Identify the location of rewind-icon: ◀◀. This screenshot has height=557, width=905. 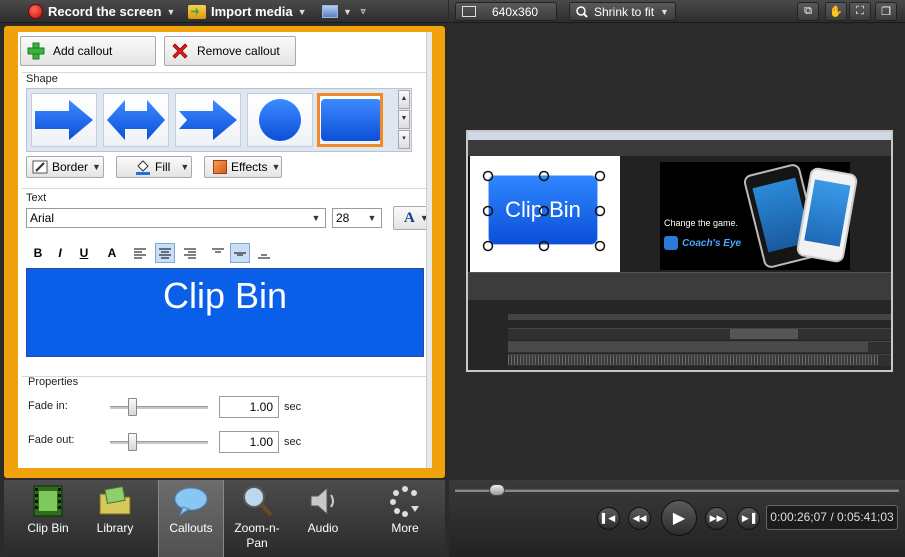
(639, 518).